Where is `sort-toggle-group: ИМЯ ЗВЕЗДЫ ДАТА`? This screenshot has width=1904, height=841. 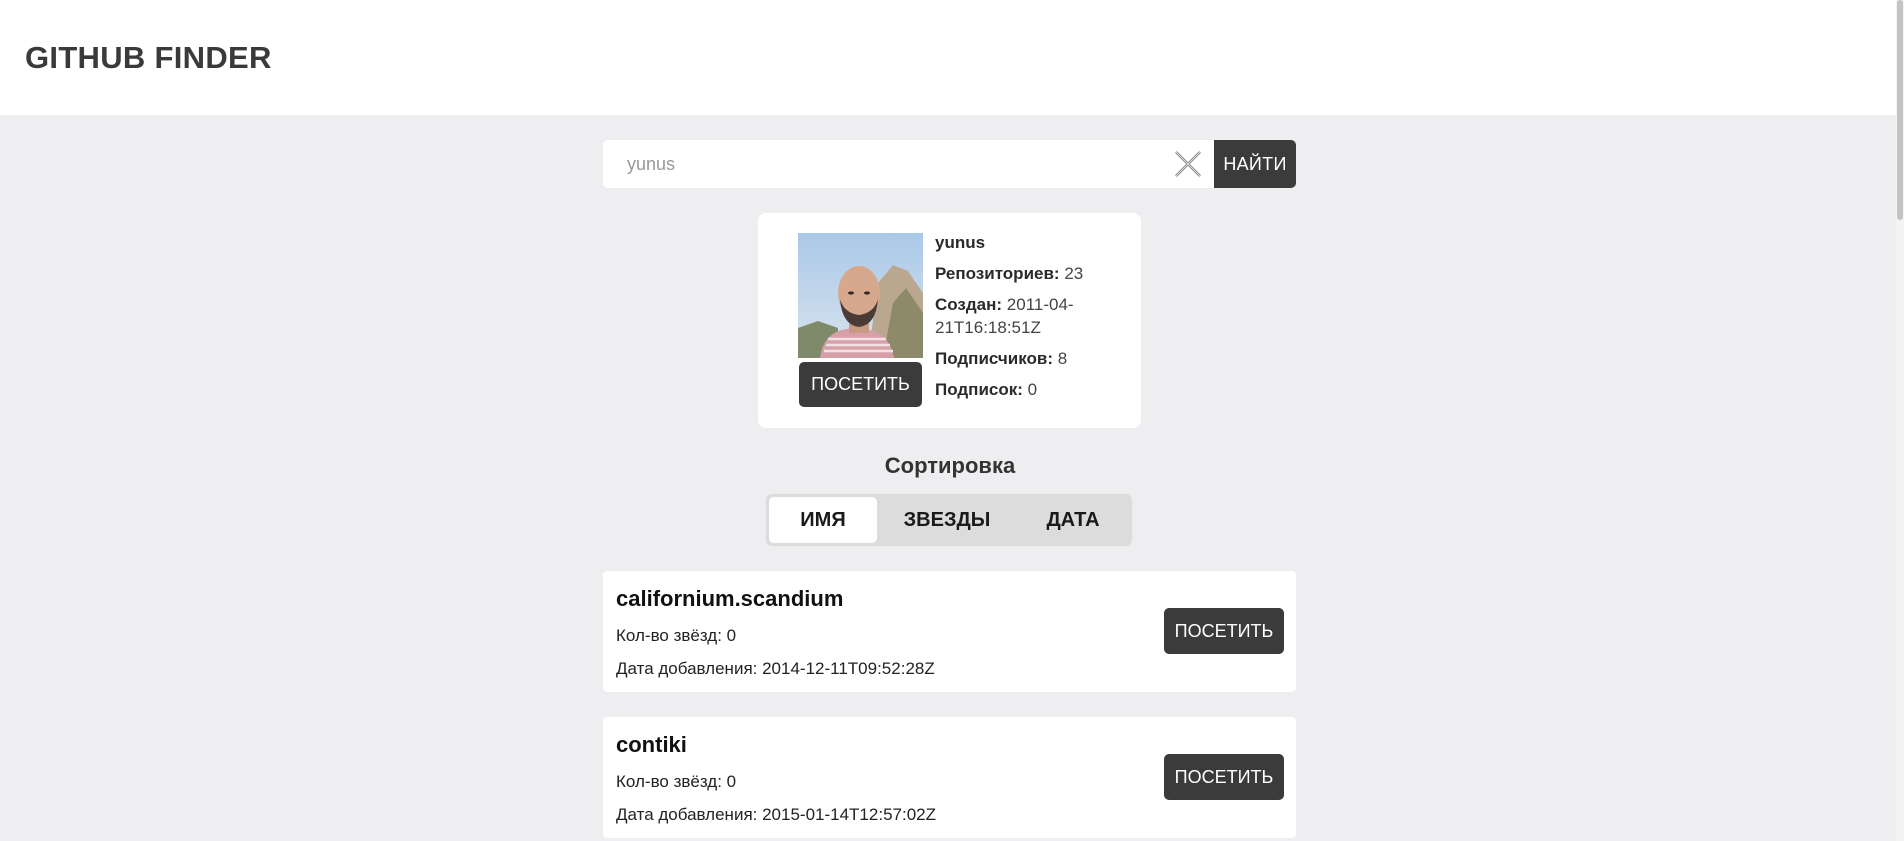
sort-toggle-group: ИМЯ ЗВЕЗДЫ ДАТА is located at coordinates (949, 520).